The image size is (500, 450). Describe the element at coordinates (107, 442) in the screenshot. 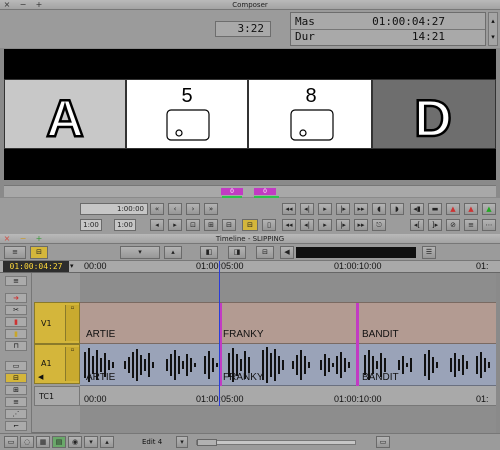

I see `bottom-btn-7: ▴` at that location.